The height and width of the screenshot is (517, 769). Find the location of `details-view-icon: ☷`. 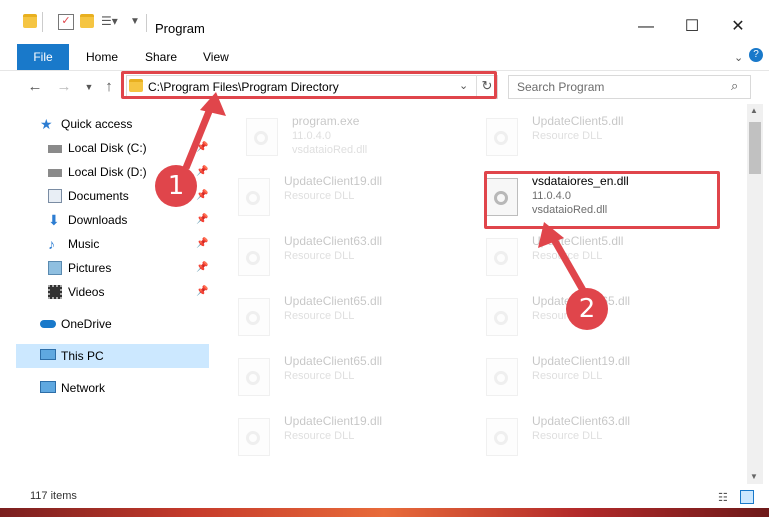

details-view-icon: ☷ is located at coordinates (723, 497).